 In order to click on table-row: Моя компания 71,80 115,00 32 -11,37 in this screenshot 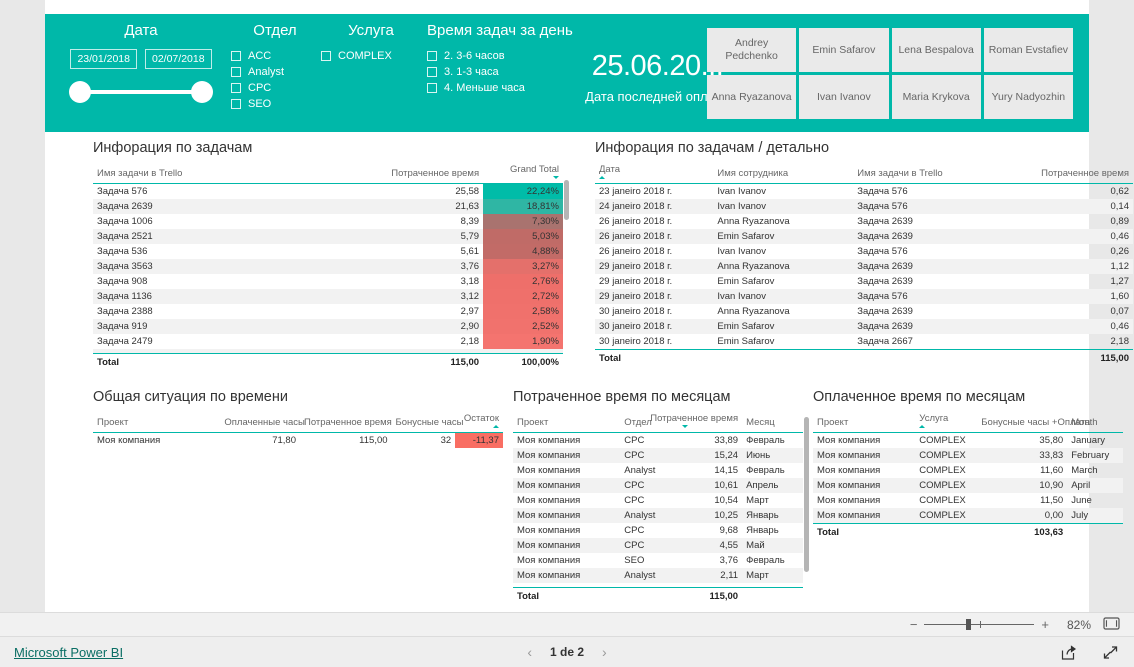, I will do `click(298, 440)`.